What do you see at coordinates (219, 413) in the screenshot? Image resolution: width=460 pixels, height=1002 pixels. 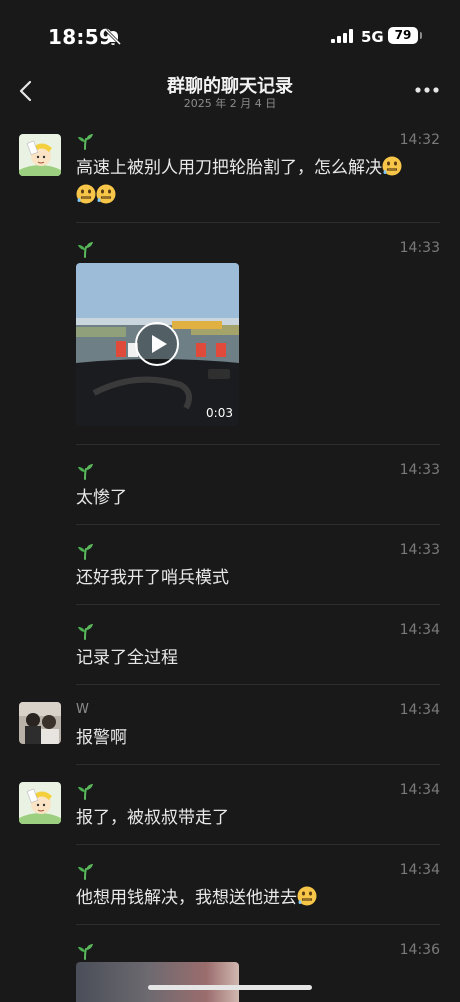 I see `video-duration: 0:03` at bounding box center [219, 413].